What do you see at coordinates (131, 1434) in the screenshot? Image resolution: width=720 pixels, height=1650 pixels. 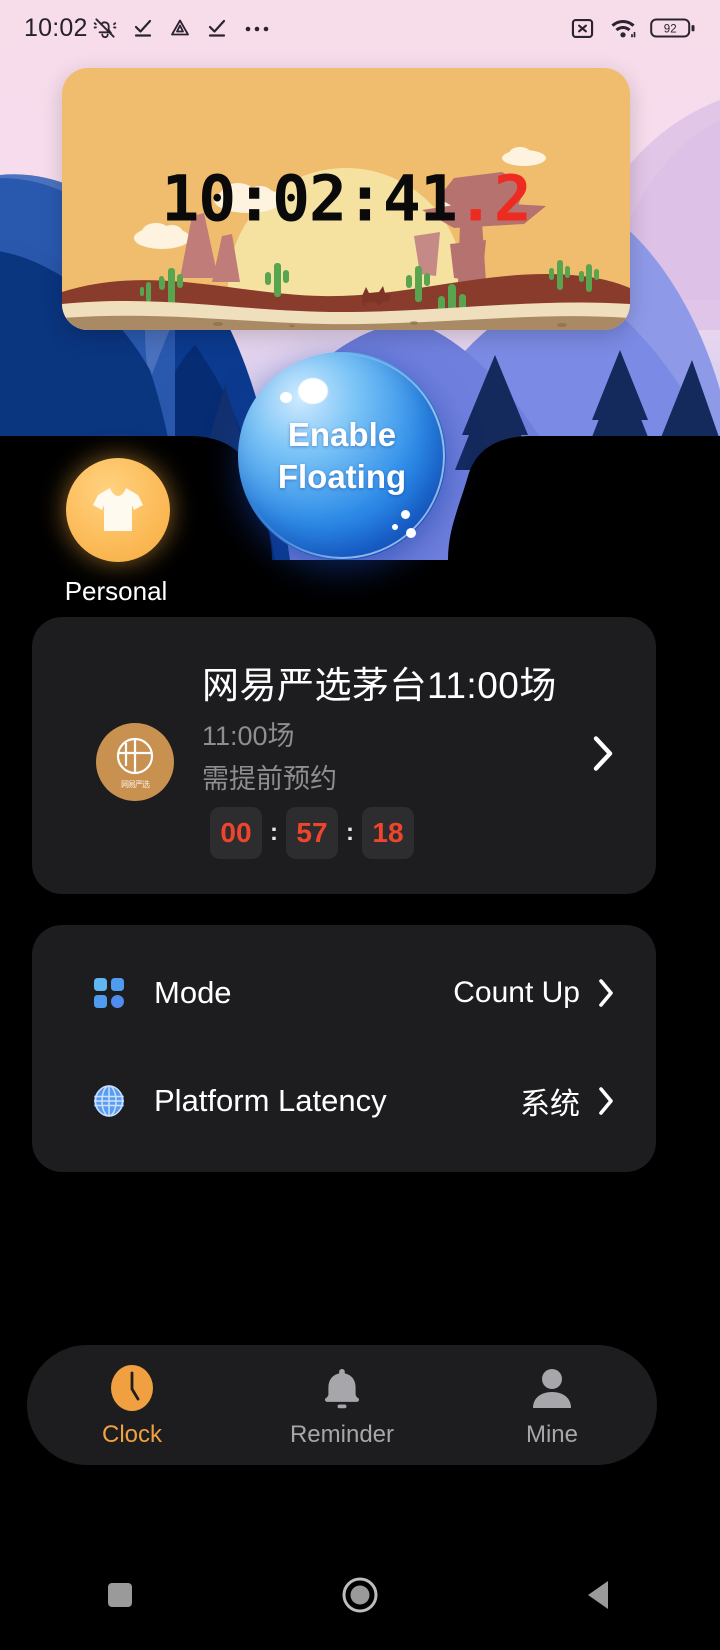 I see `tab-label-clock: Clock` at bounding box center [131, 1434].